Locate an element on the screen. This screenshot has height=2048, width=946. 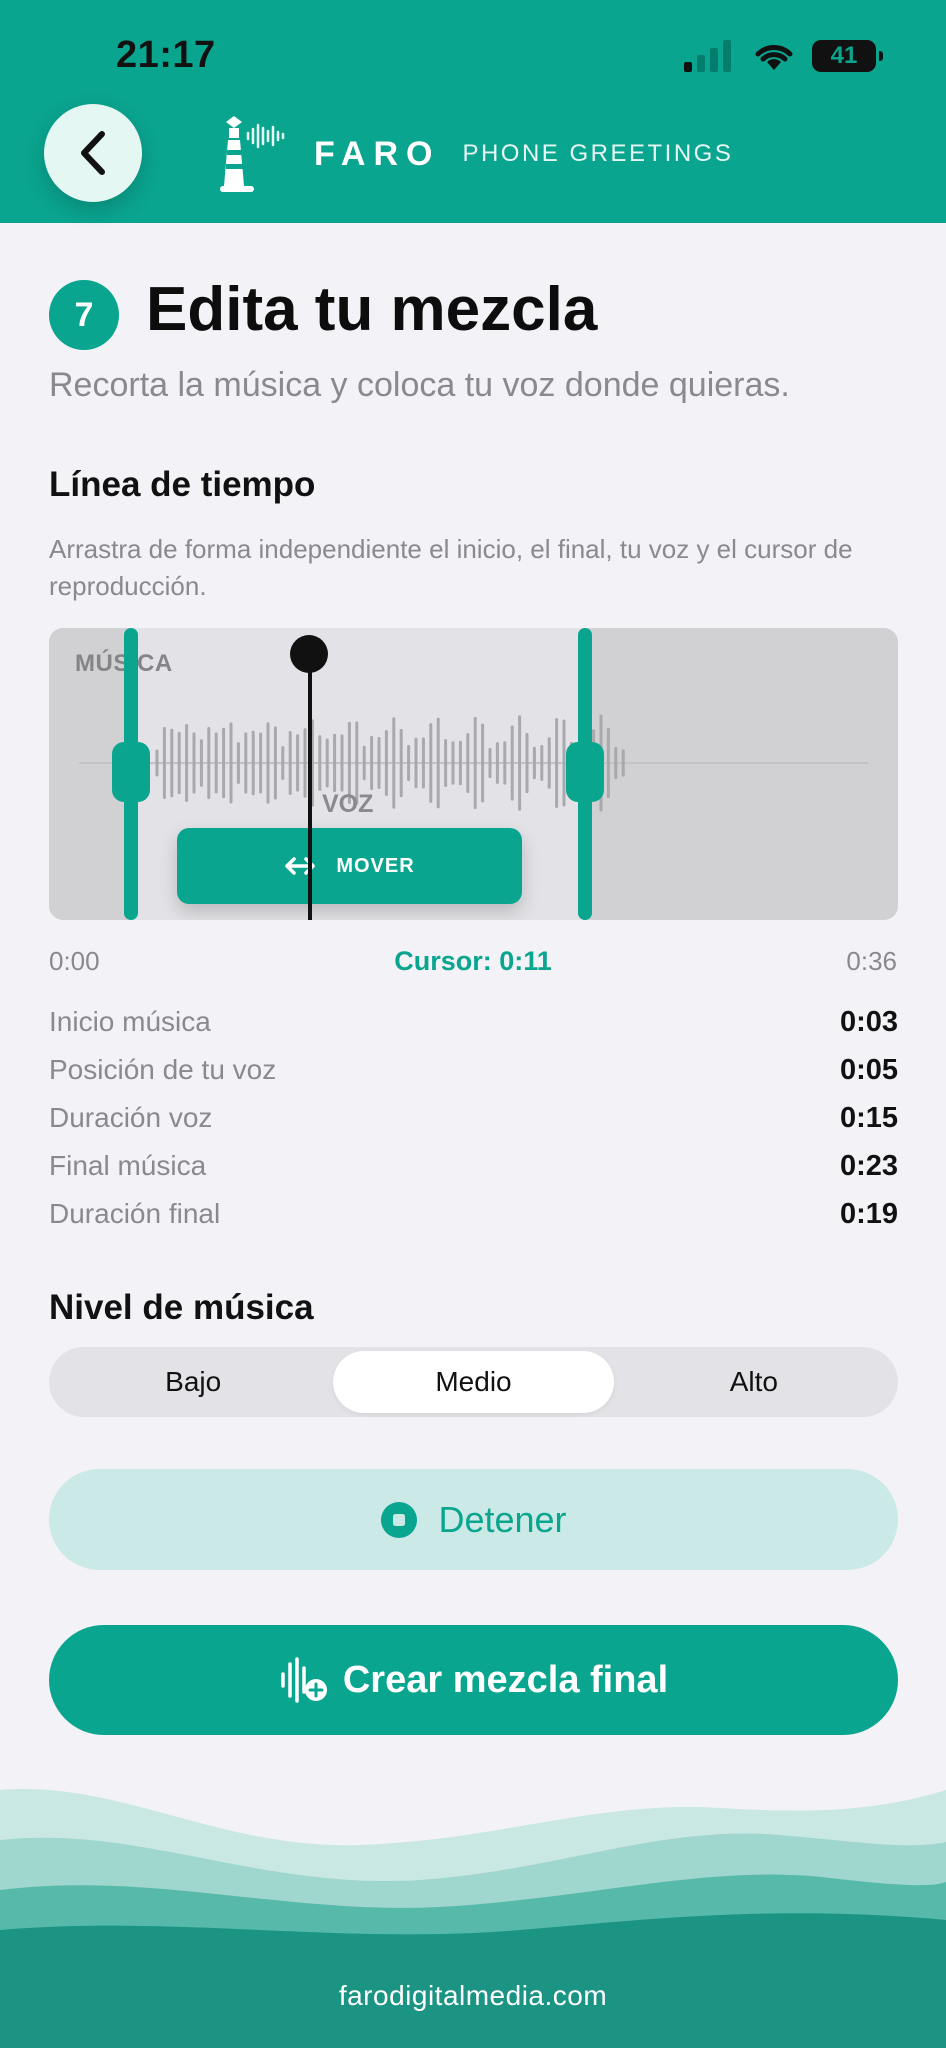
lighthouse-icon is located at coordinates (252, 154).